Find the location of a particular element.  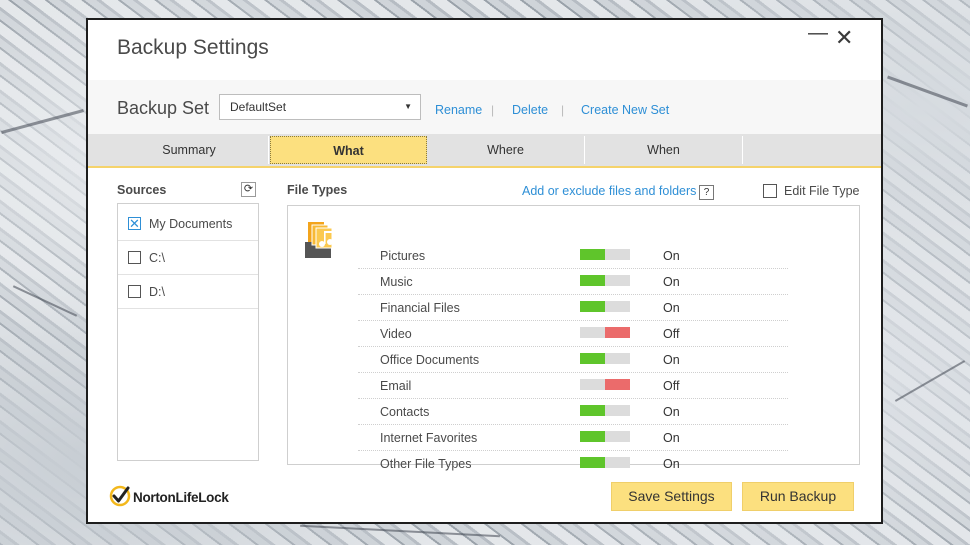

sources-list: ✕ My Documents C:\ D:\ is located at coordinates (188, 332).